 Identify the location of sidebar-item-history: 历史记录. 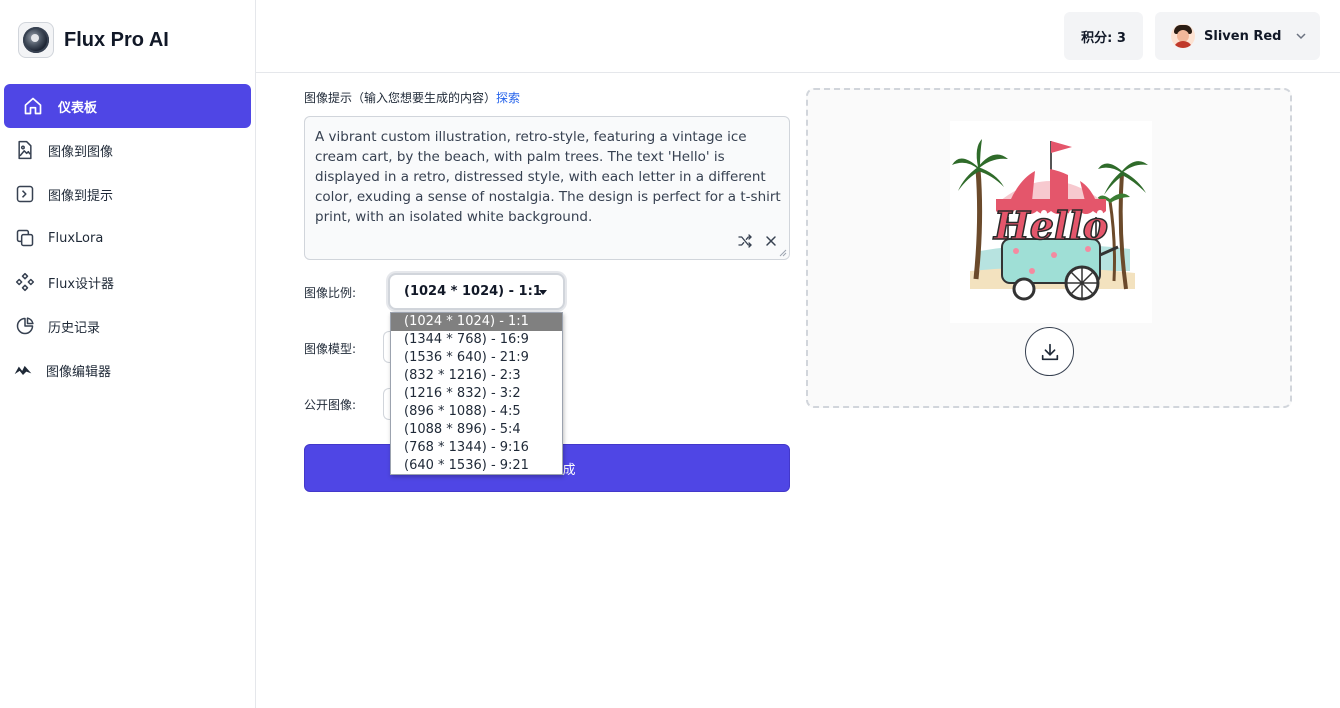
(127, 326).